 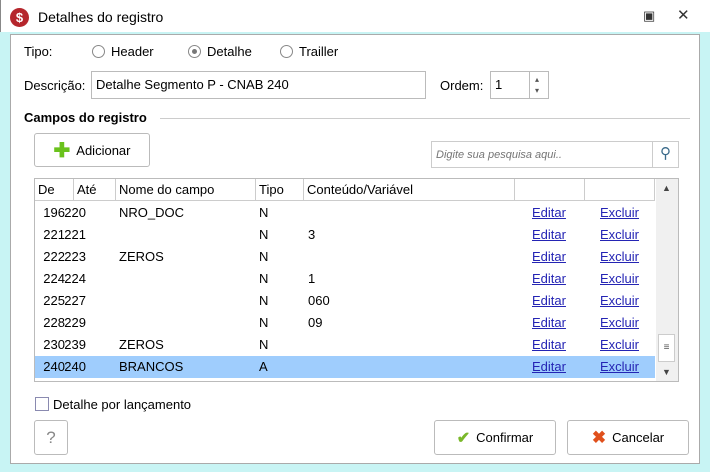 I want to click on title-bar: $ Detalhes do registro ▣ ✕, so click(x=355, y=16).